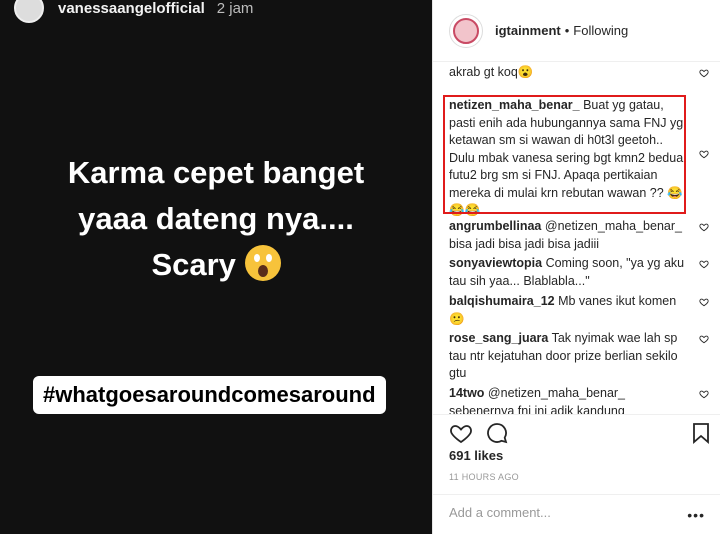 This screenshot has height=534, width=720. I want to click on story-avatar, so click(29, 11).